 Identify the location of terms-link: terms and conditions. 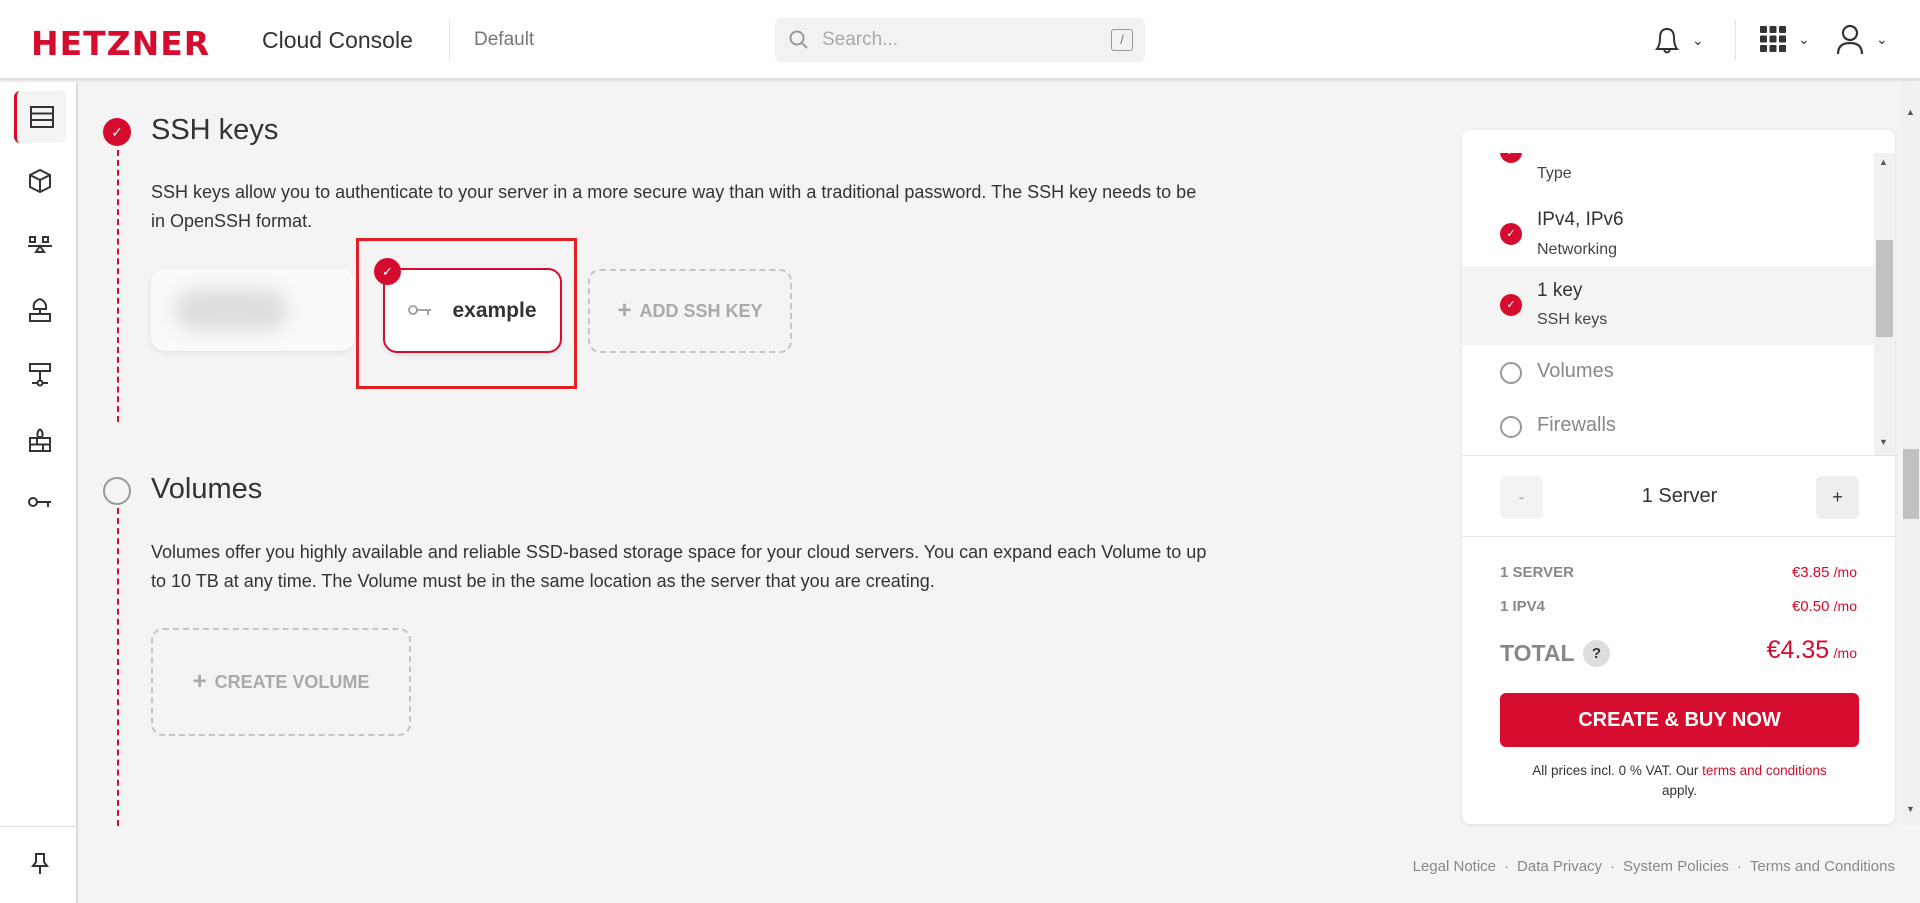
(1764, 770).